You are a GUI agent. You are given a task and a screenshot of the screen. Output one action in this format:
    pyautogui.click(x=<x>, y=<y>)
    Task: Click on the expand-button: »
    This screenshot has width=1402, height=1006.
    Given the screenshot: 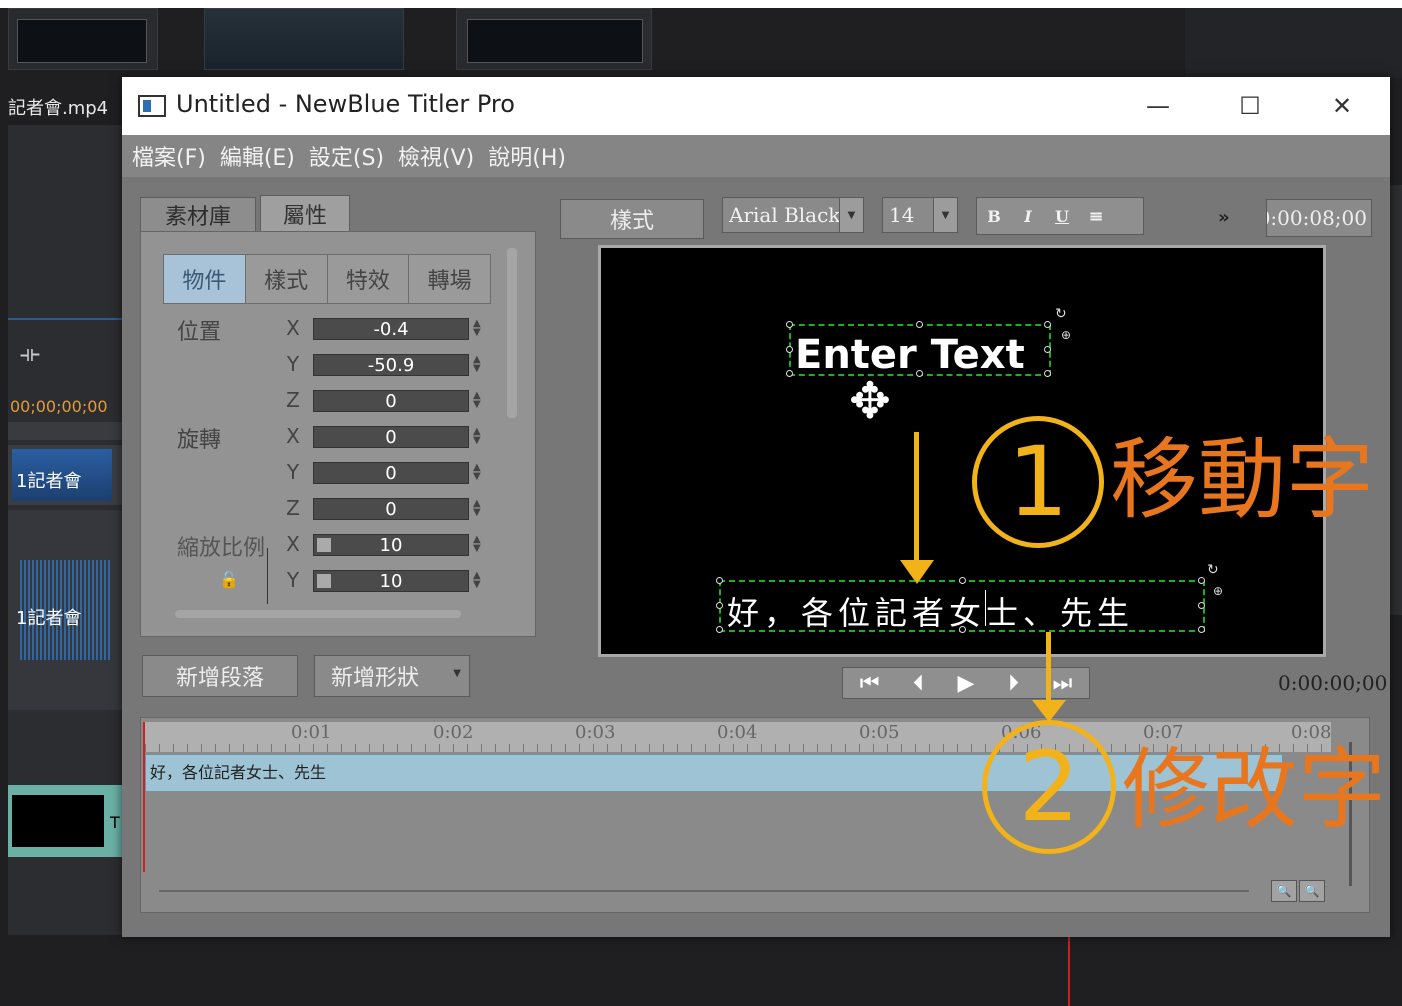 What is the action you would take?
    pyautogui.click(x=1224, y=217)
    